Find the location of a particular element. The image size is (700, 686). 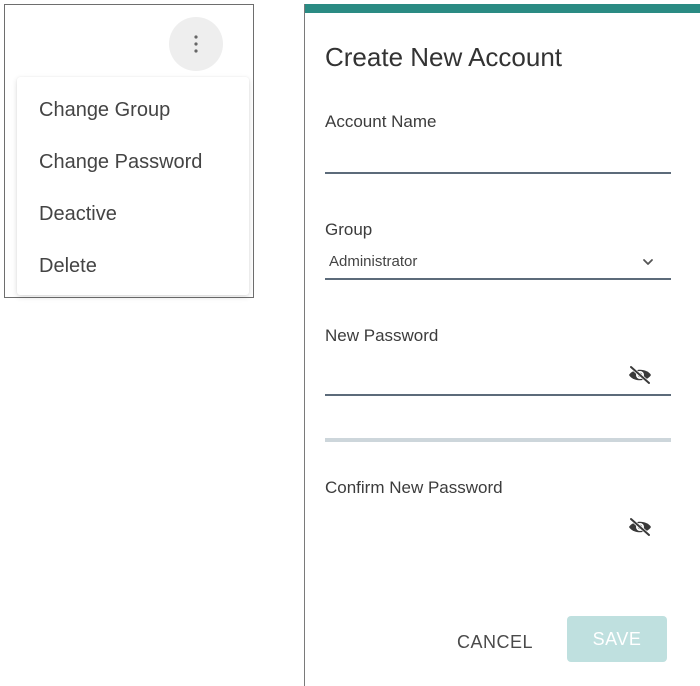

new-password-label: New Password is located at coordinates (382, 335).